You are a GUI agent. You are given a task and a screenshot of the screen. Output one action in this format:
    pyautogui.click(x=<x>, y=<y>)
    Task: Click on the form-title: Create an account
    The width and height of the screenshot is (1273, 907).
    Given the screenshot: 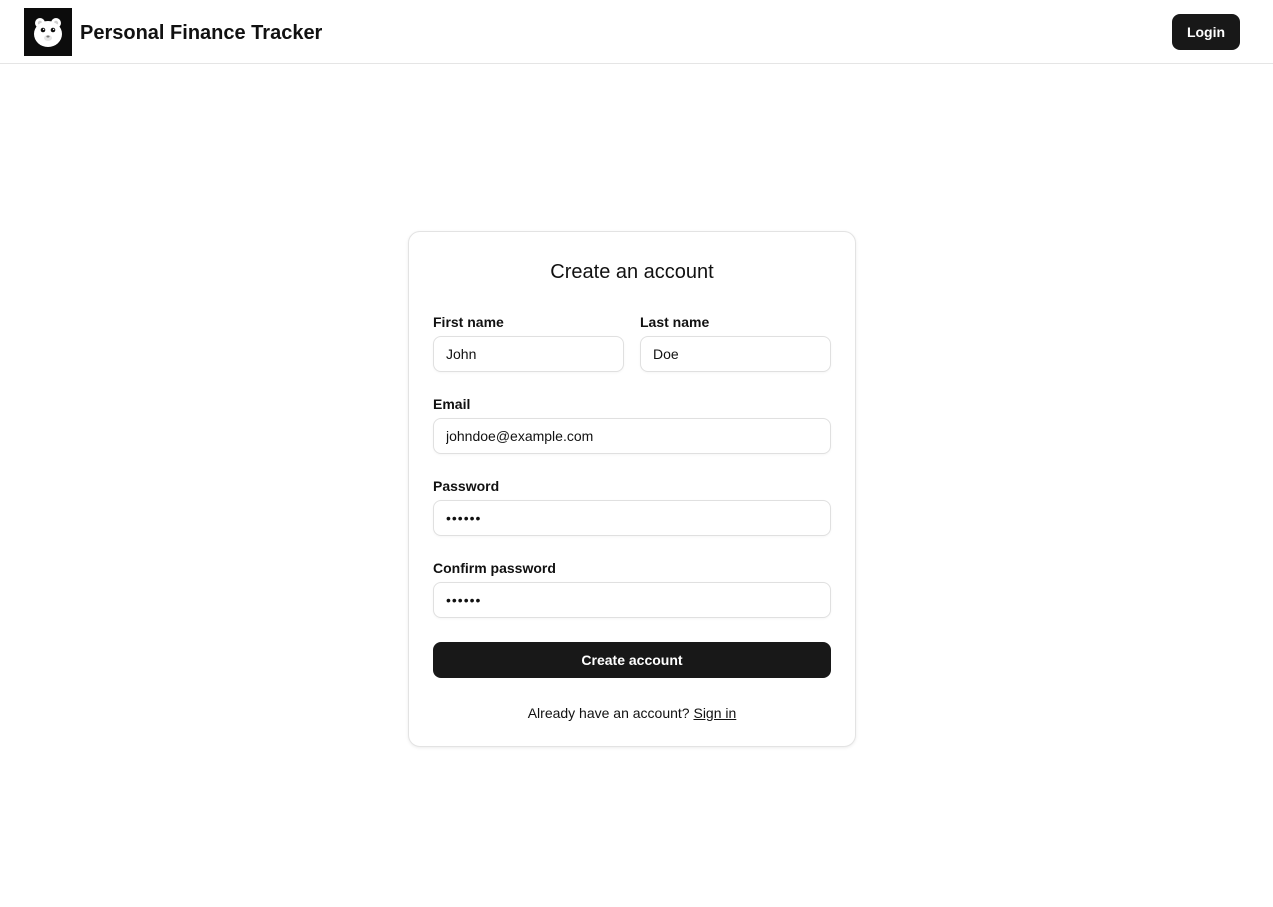 What is the action you would take?
    pyautogui.click(x=632, y=272)
    